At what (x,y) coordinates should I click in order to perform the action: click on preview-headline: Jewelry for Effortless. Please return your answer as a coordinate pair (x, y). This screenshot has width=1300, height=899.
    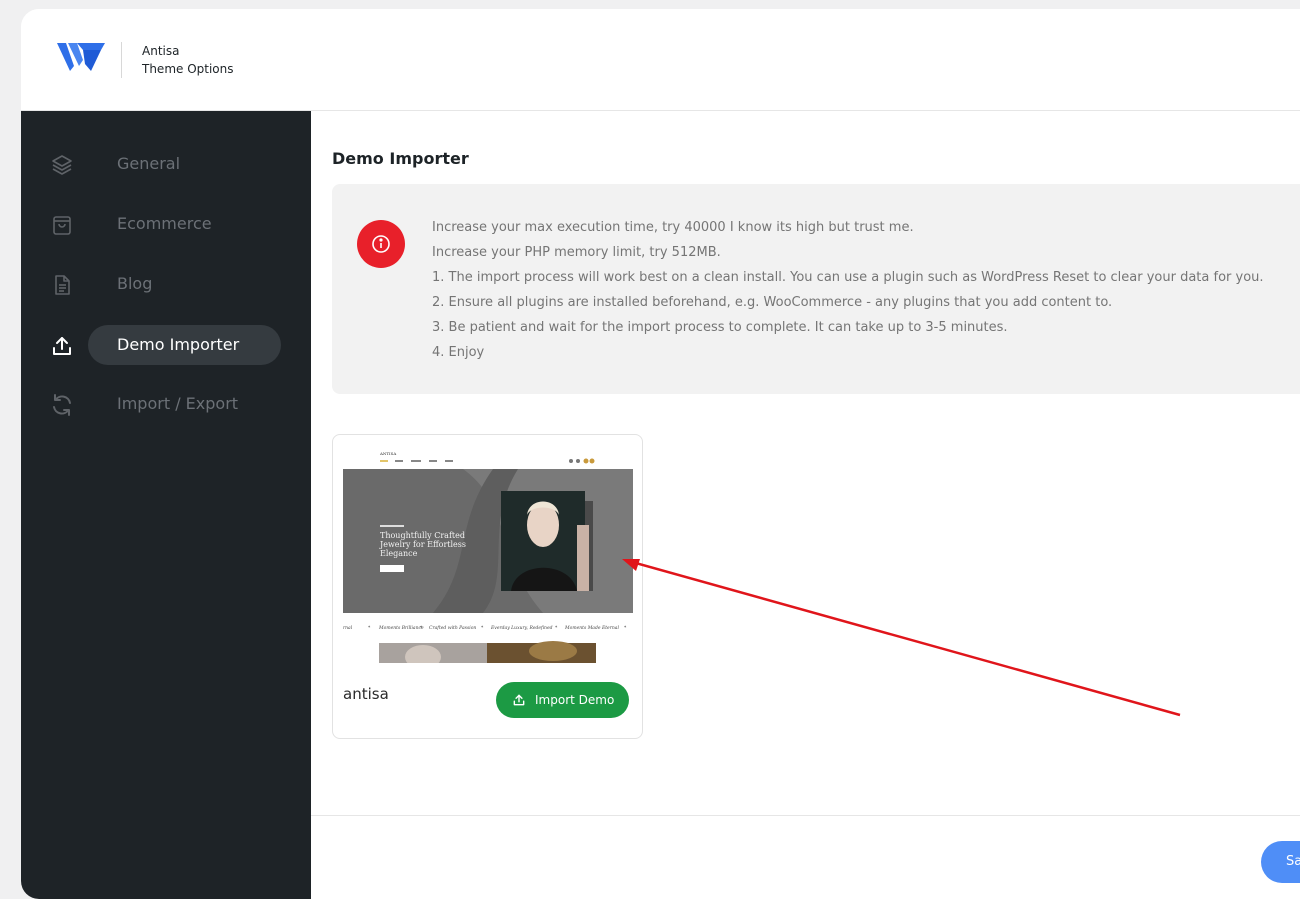
    Looking at the image, I should click on (422, 544).